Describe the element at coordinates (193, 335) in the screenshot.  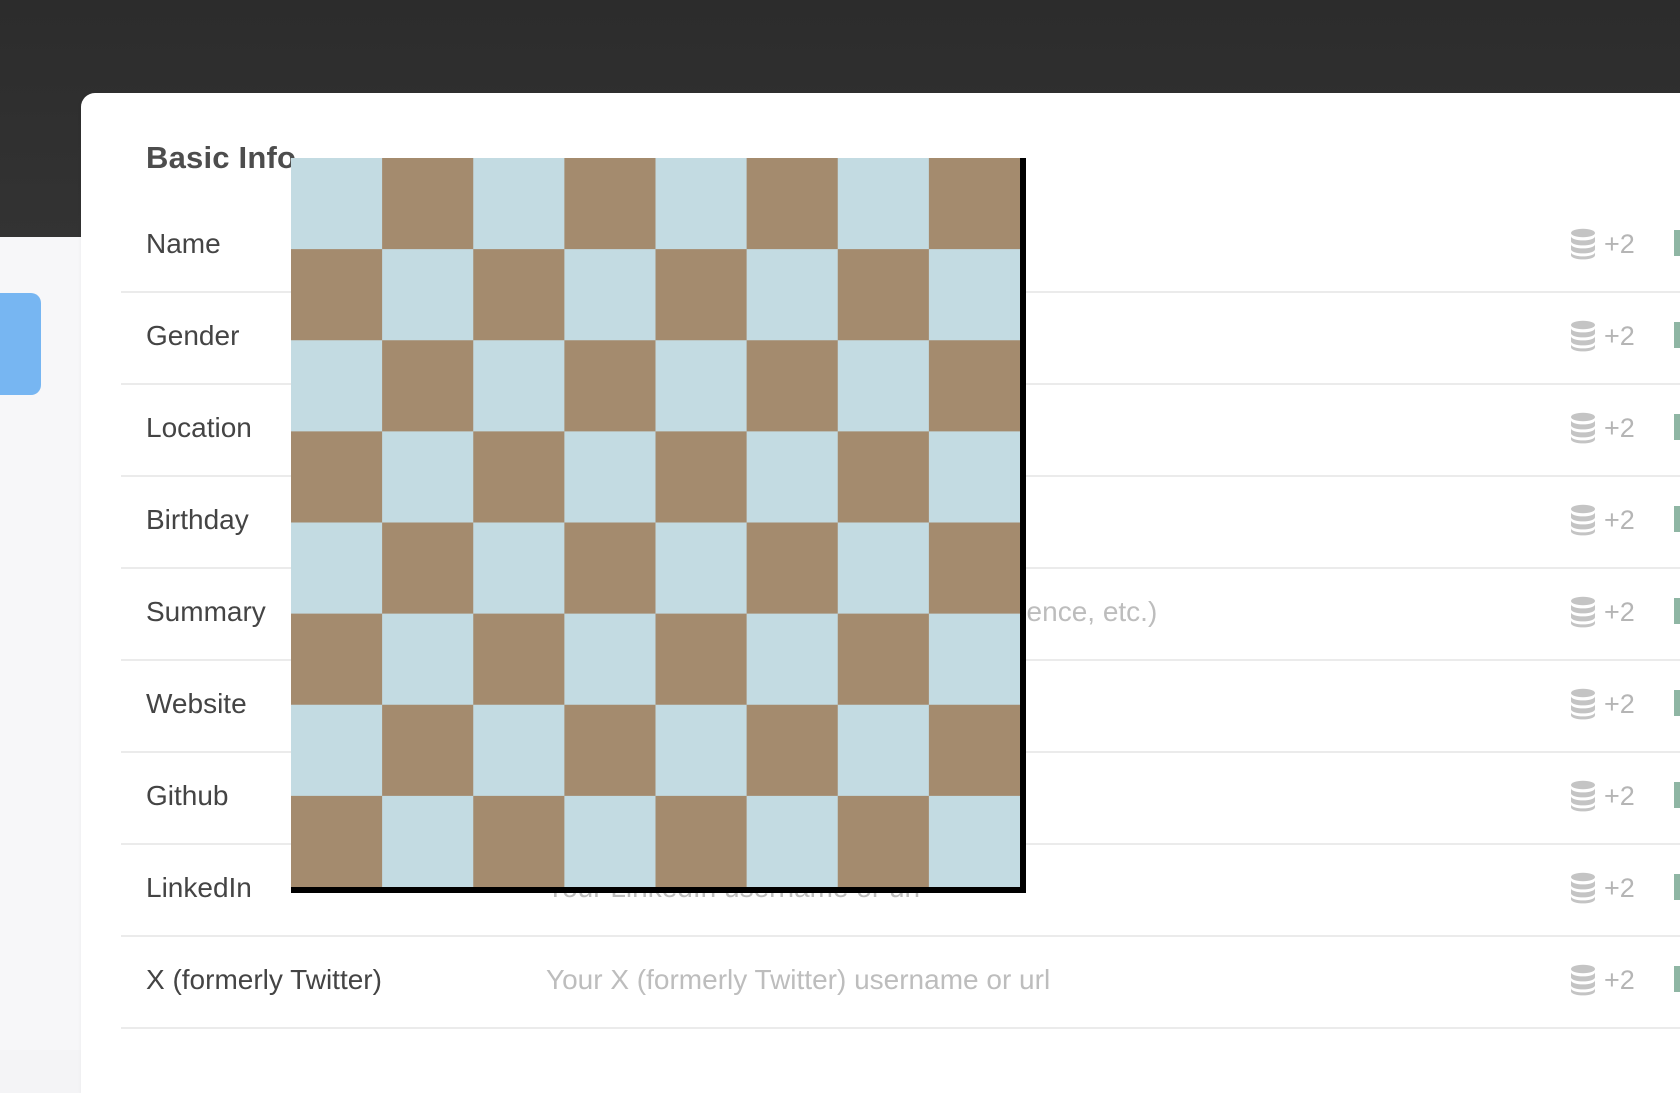
I see `field-label: Gender` at that location.